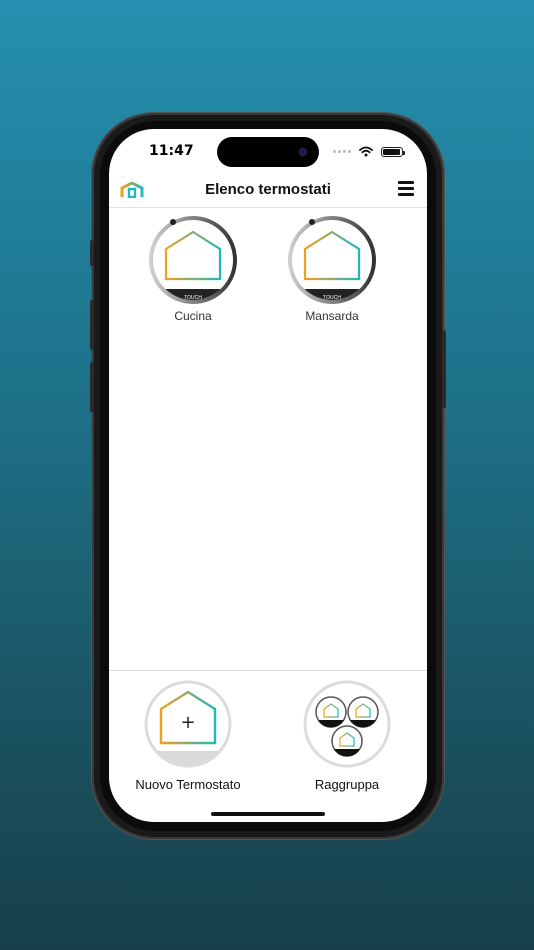 The height and width of the screenshot is (950, 534). I want to click on new-thermostat-label: Nuovo Termostato, so click(188, 784).